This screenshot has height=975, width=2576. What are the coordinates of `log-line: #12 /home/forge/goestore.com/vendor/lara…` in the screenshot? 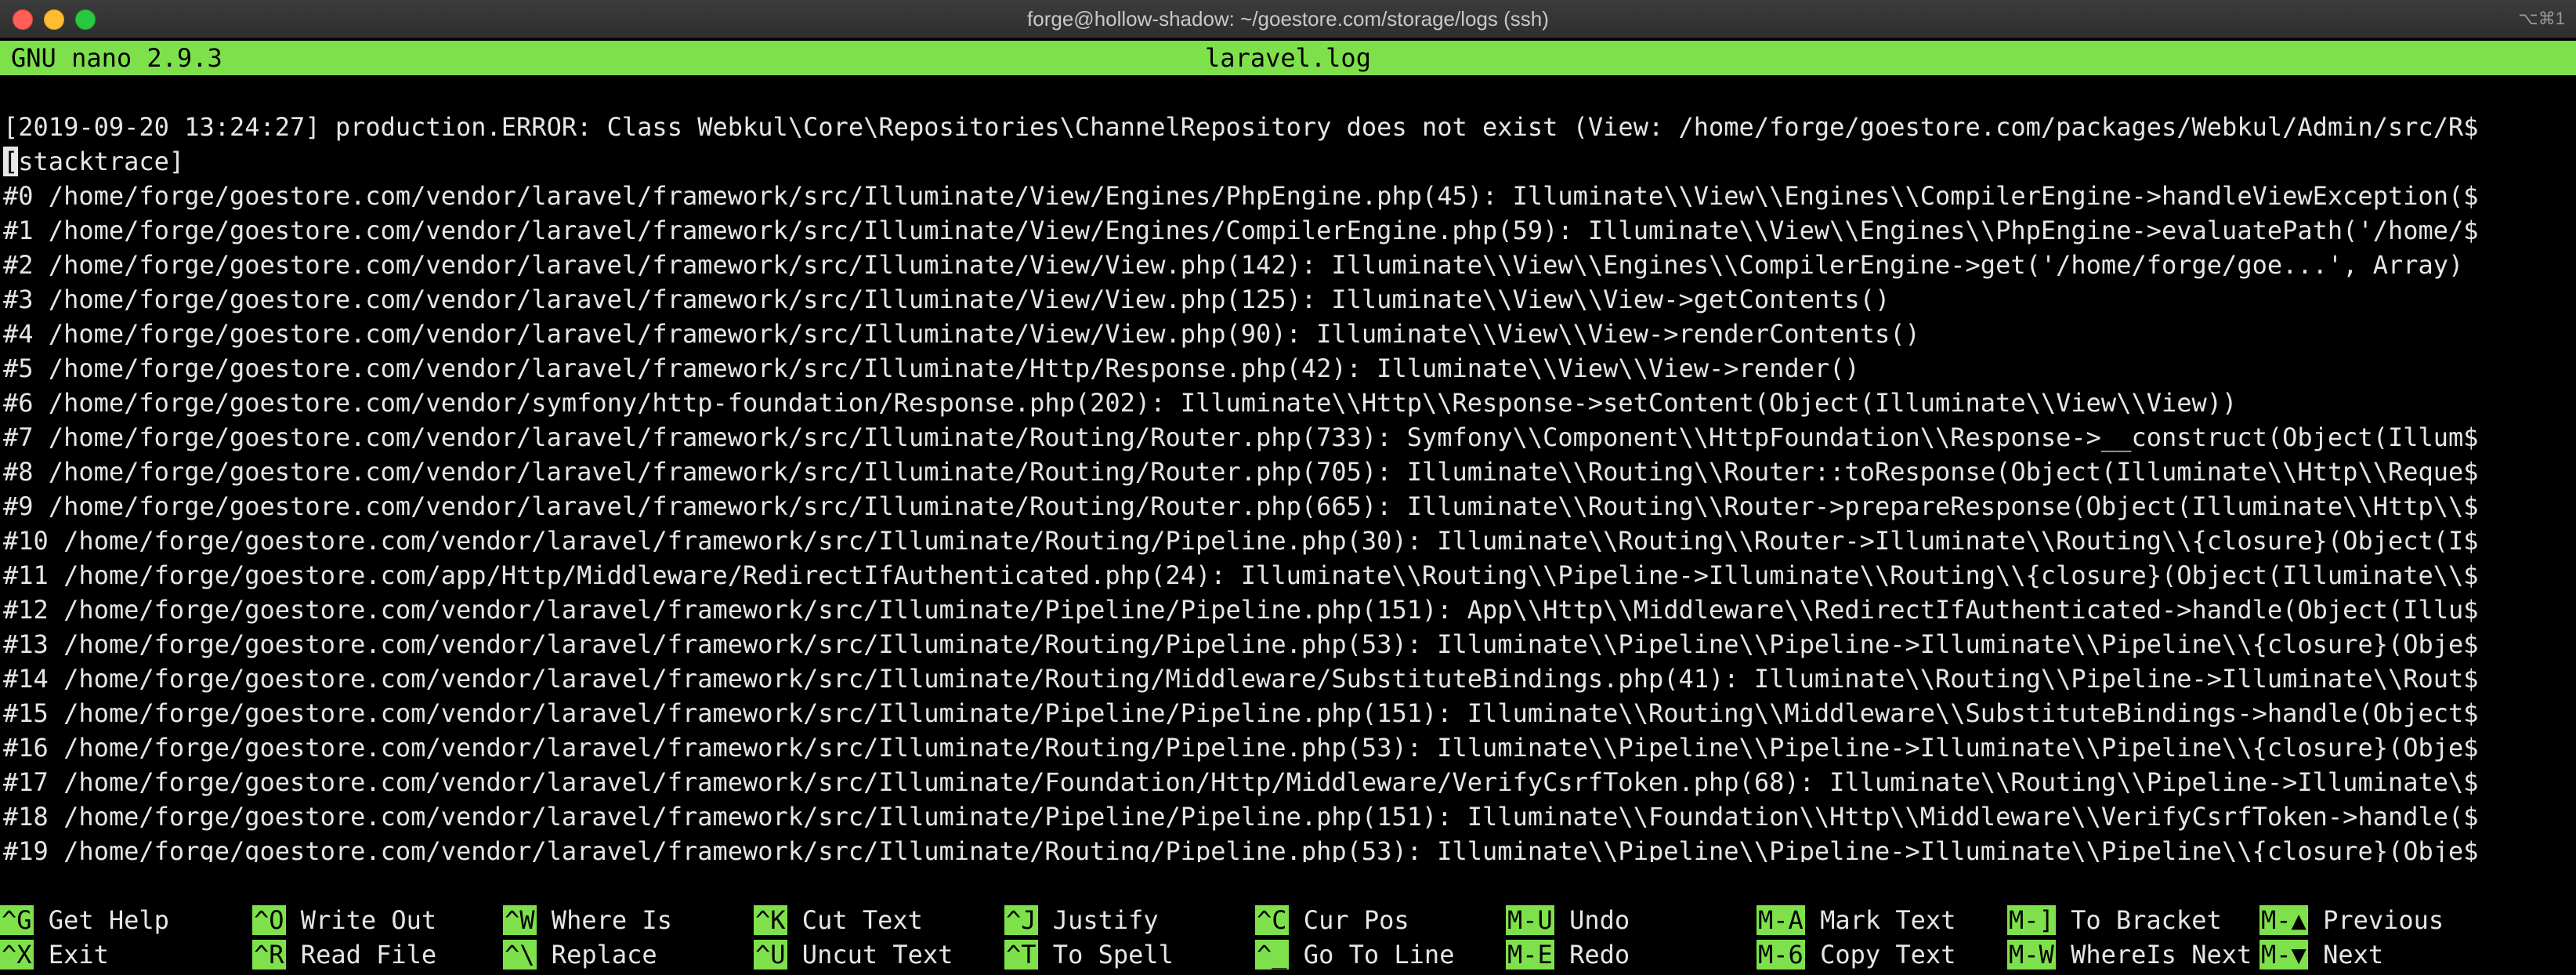 It's located at (1279, 610).